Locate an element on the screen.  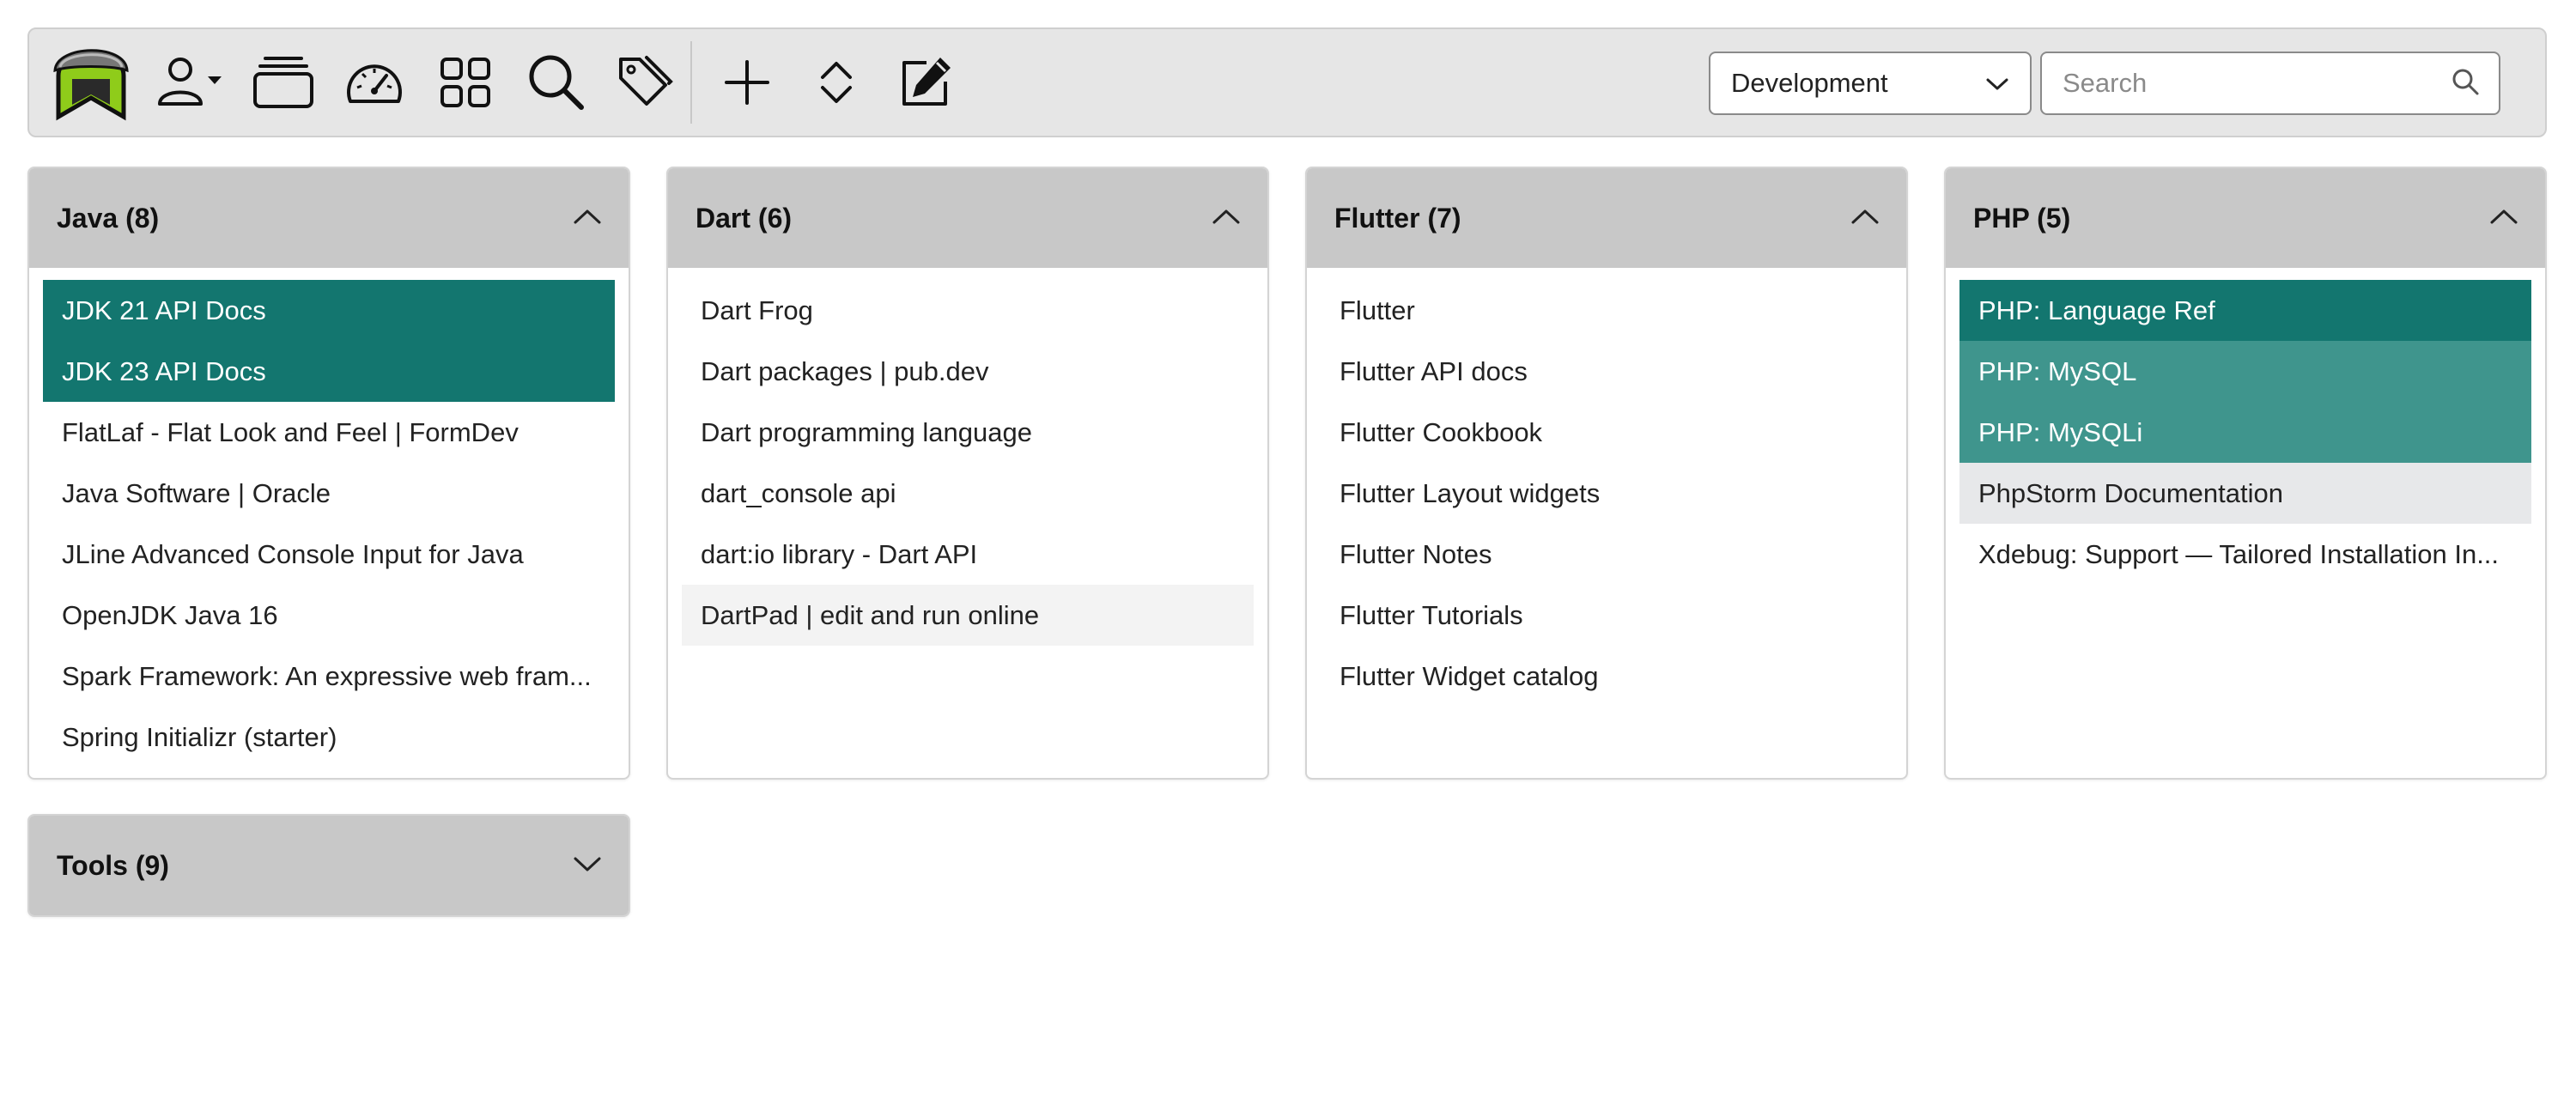
group-header: Dart (6) is located at coordinates (968, 218).